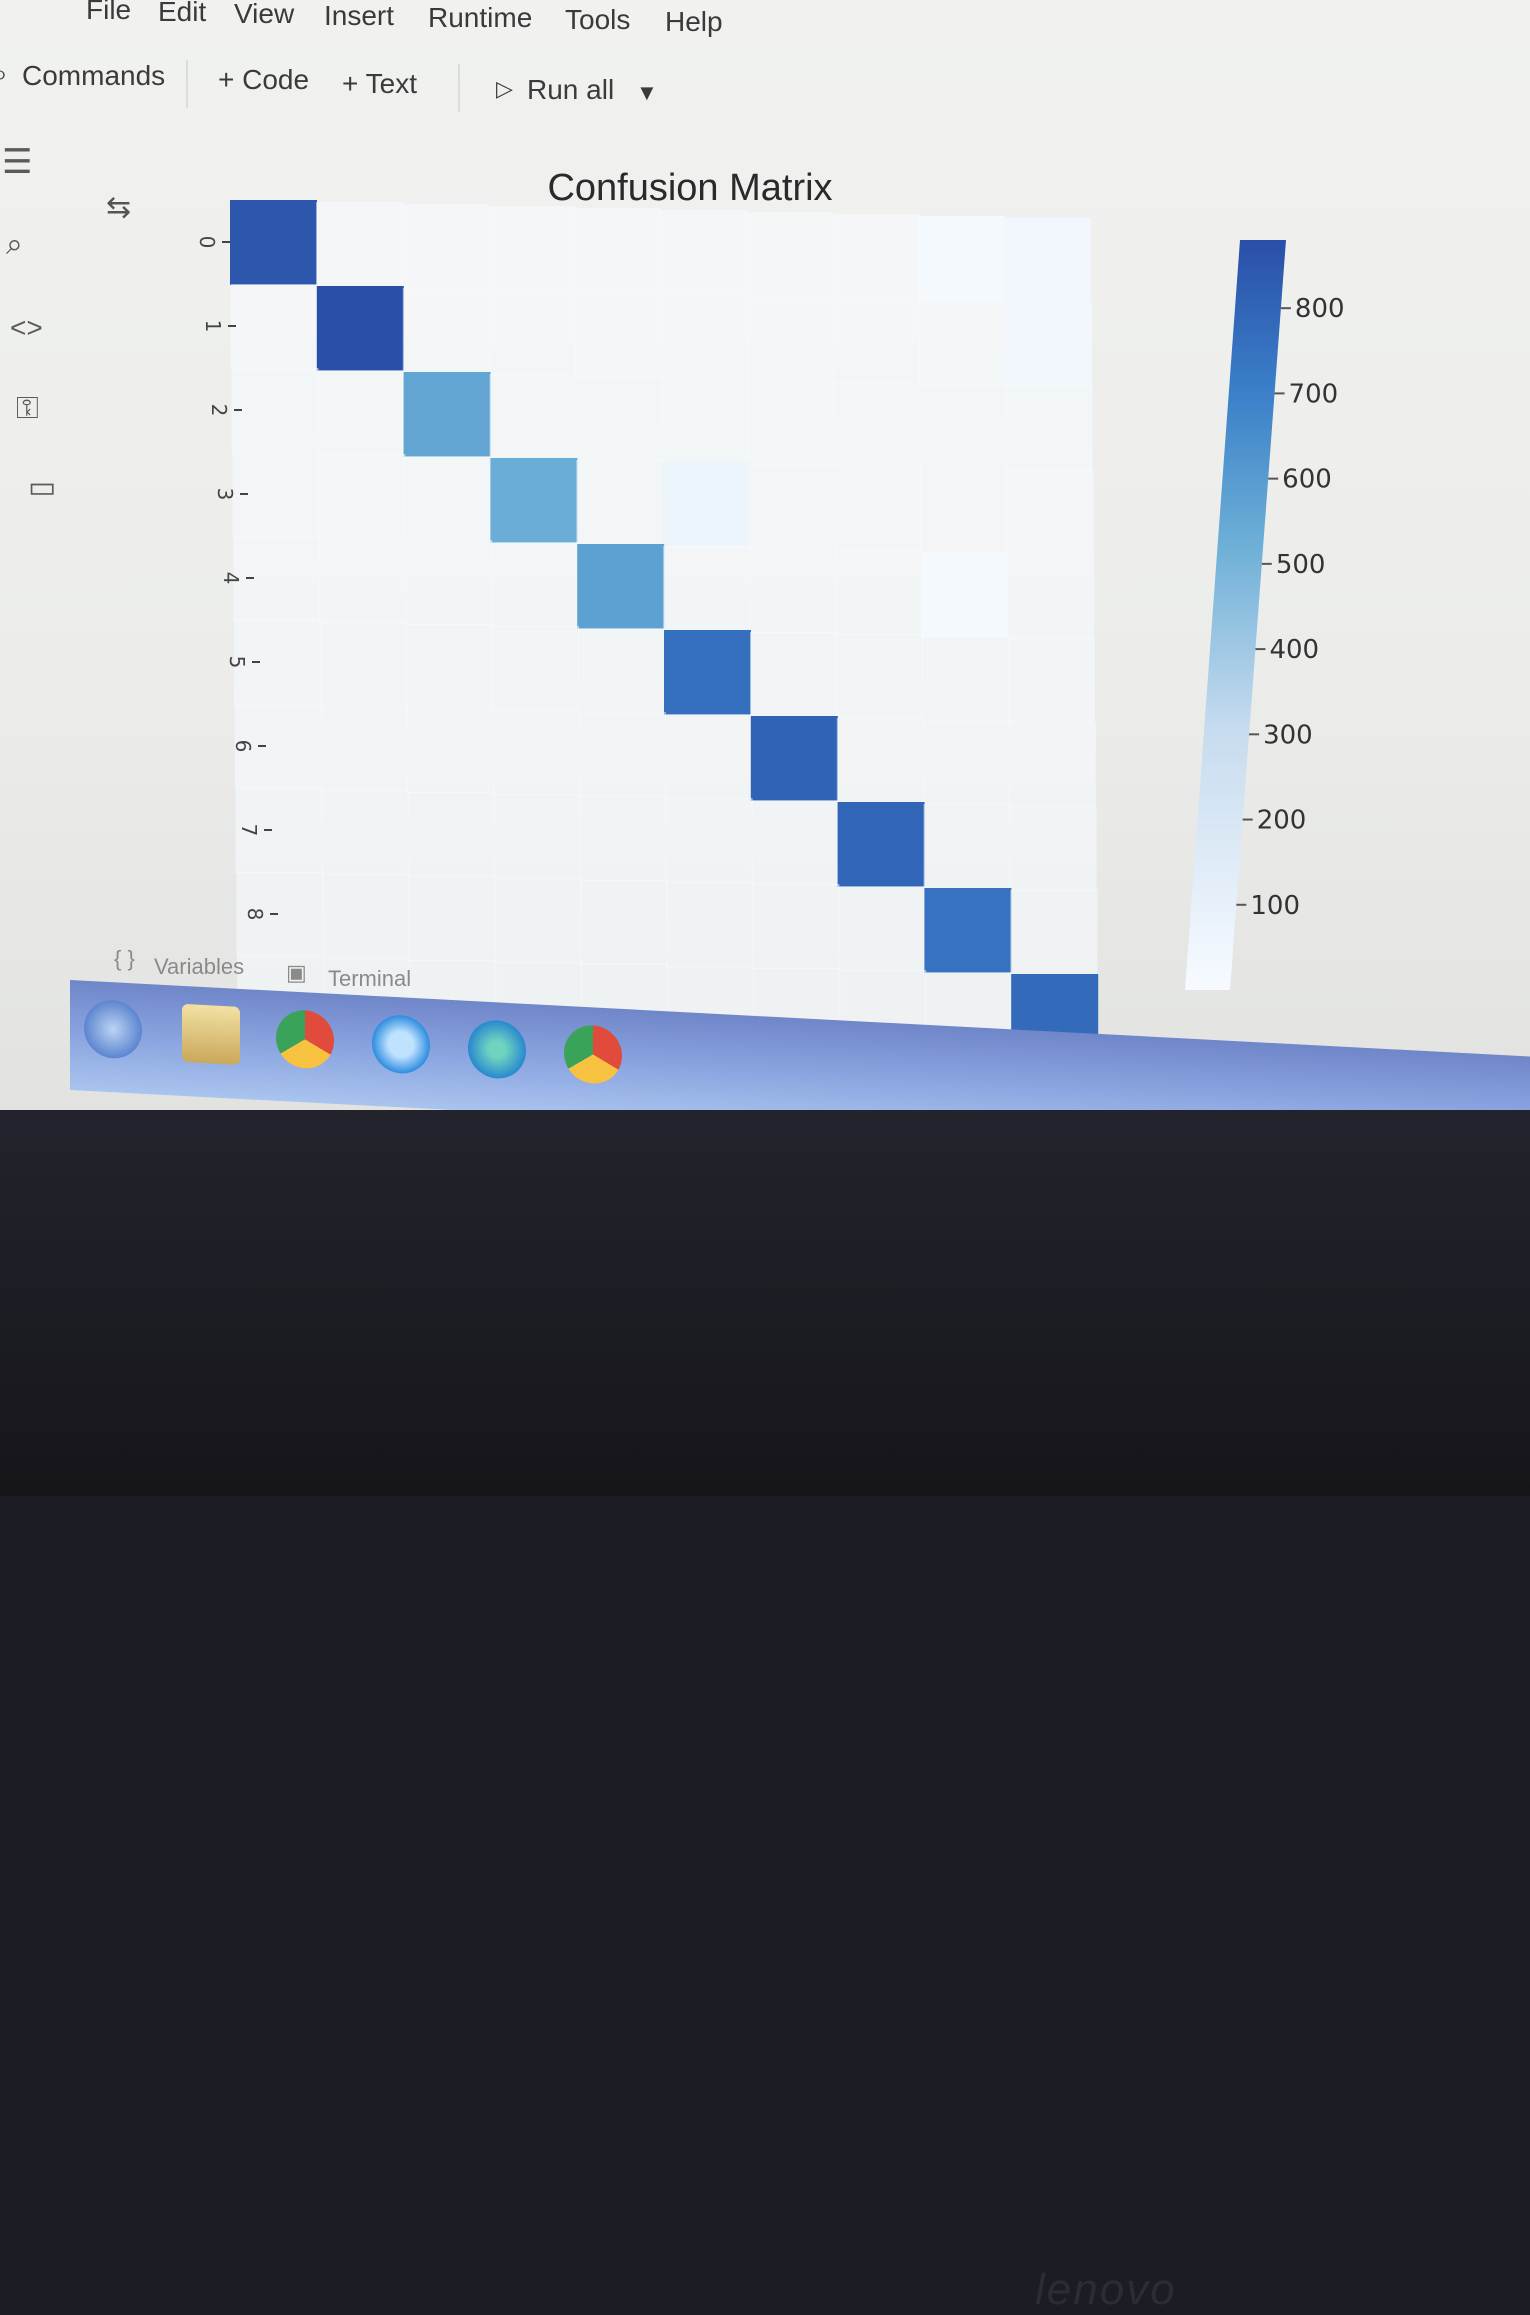 The width and height of the screenshot is (1530, 2315). What do you see at coordinates (1275, 906) in the screenshot?
I see `colorbar-label-100: 100` at bounding box center [1275, 906].